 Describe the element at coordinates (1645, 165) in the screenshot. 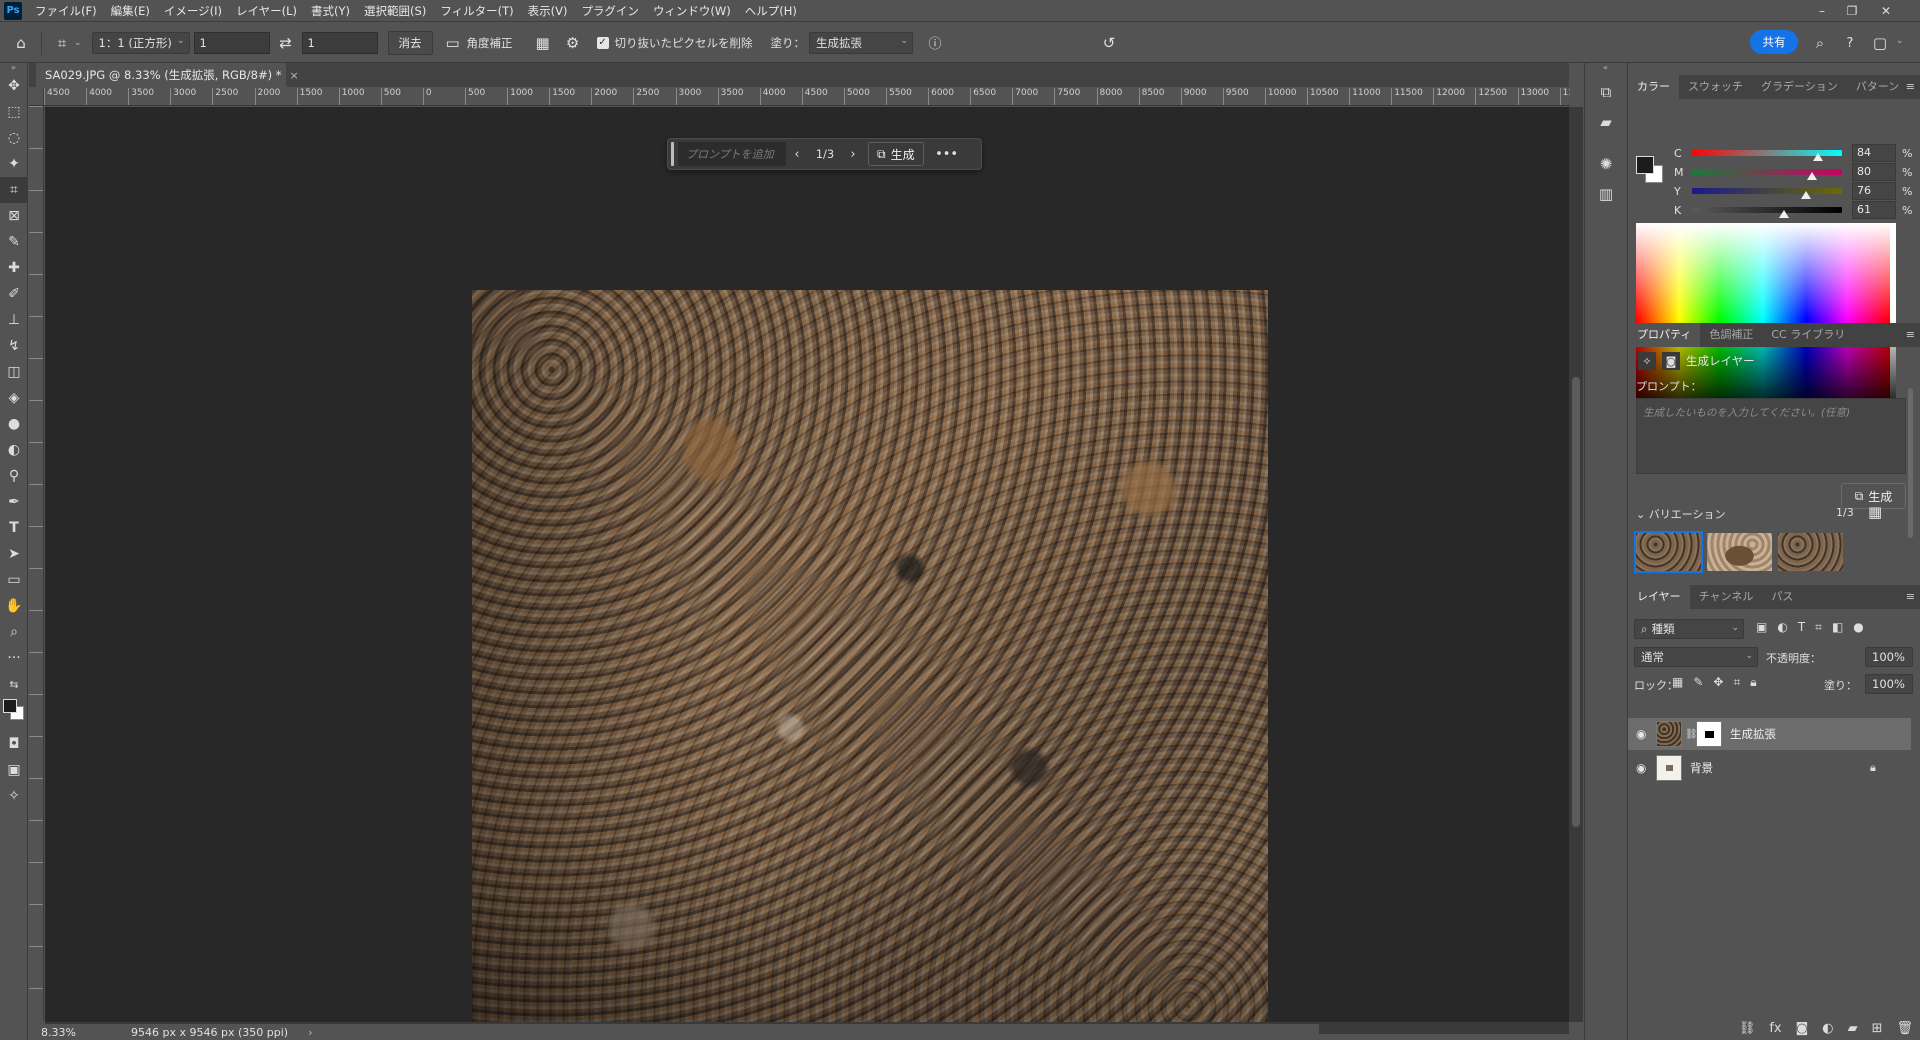

I see `foreground-color` at that location.